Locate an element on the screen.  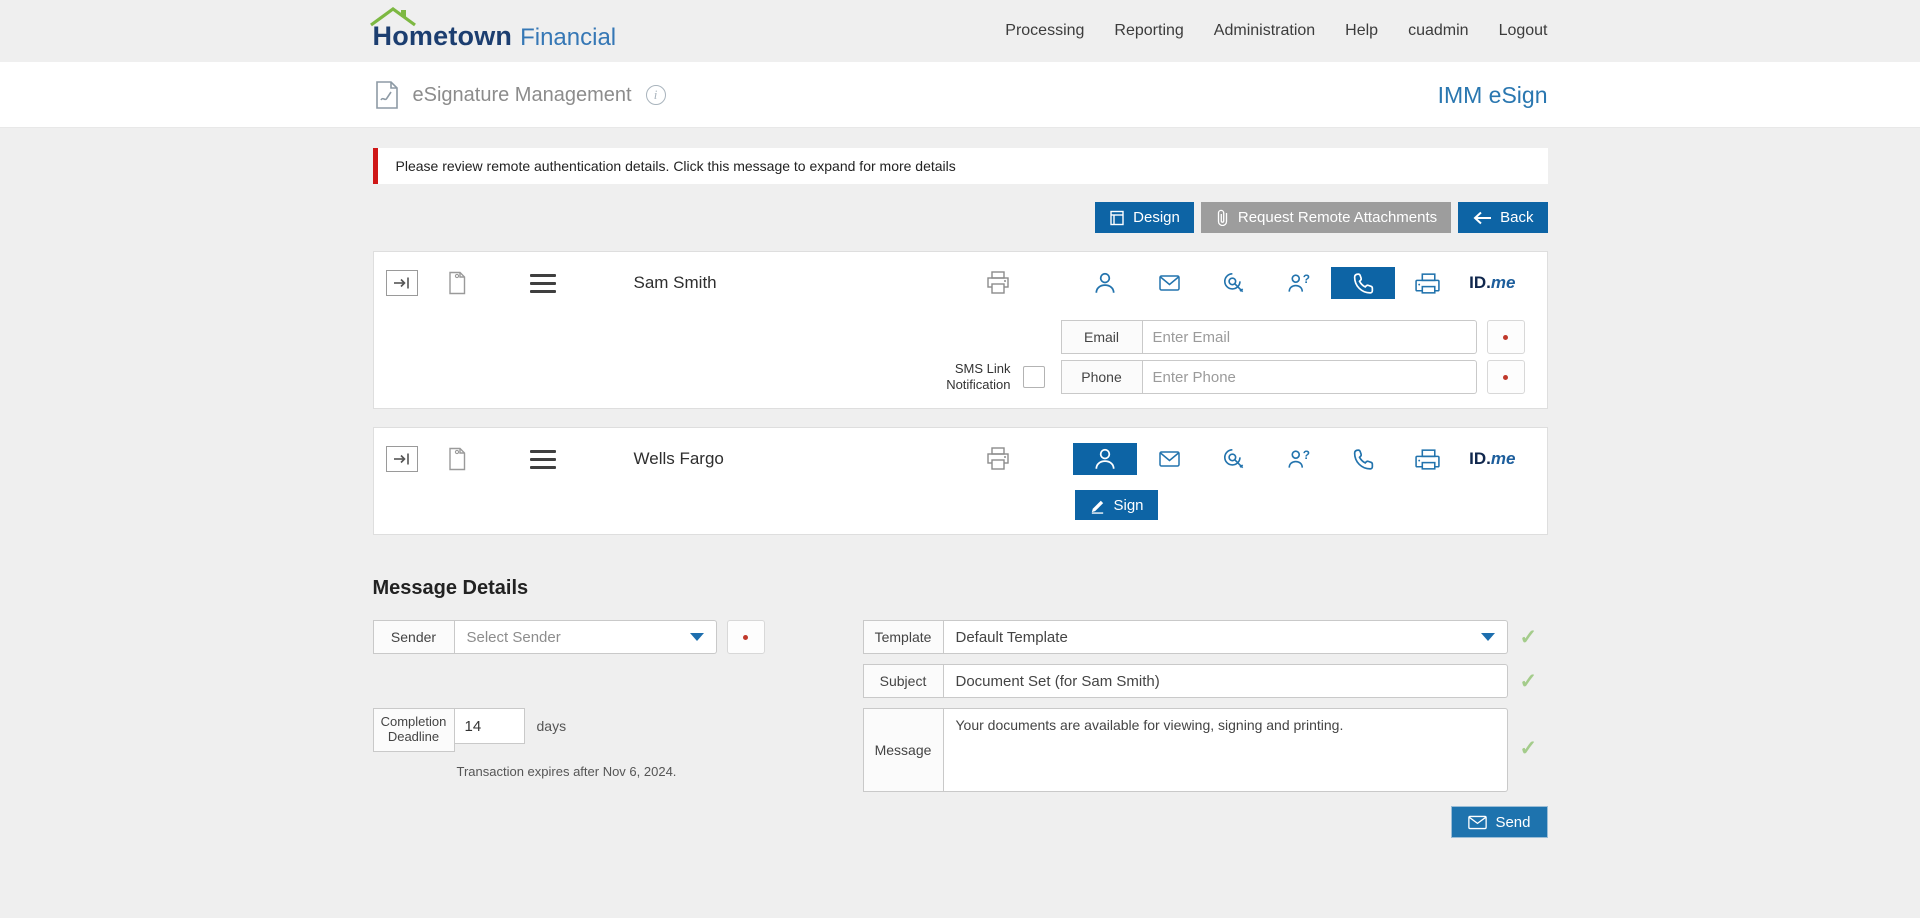
template-valid-check-icon: ✓ is located at coordinates (1528, 637).